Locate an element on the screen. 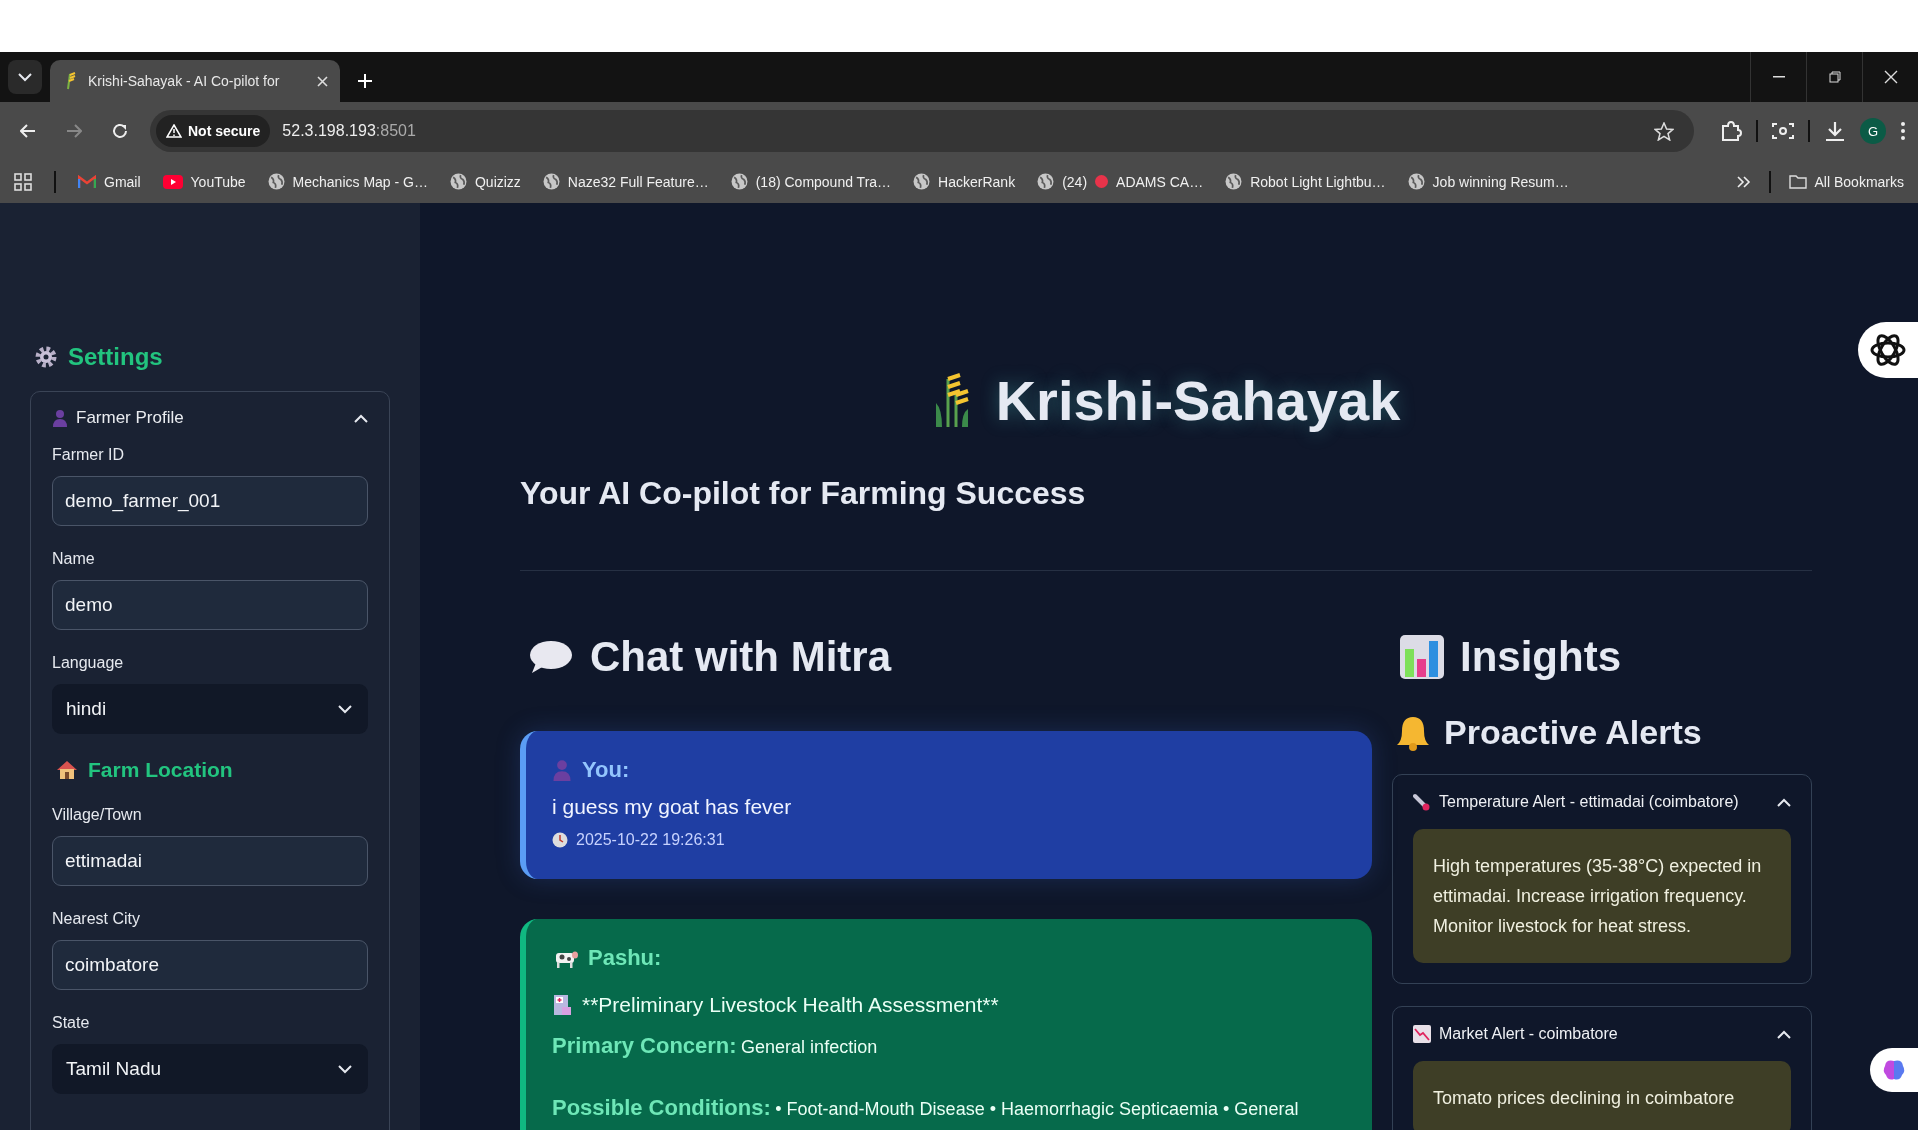 This screenshot has width=1918, height=1130. text-field: demo is located at coordinates (210, 605).